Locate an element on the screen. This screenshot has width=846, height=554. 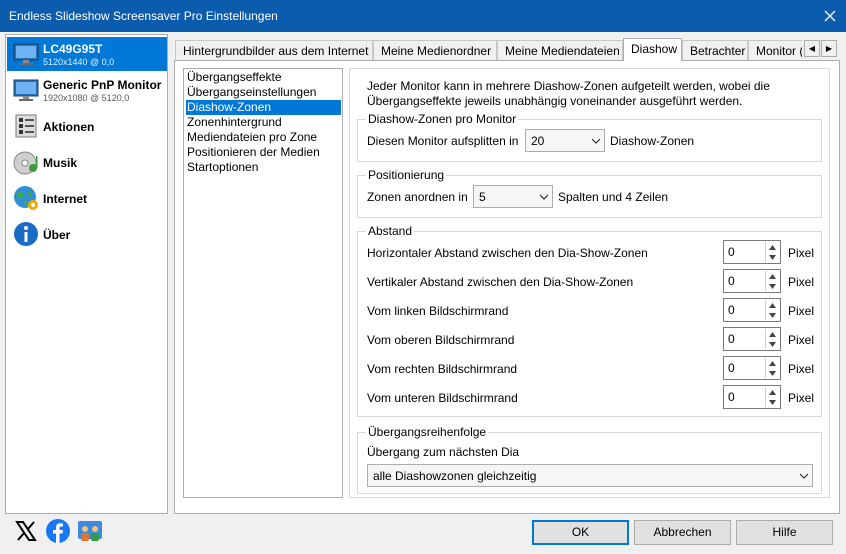
spacing-label-top: Vom oberen Bildschirmrand is located at coordinates (441, 340).